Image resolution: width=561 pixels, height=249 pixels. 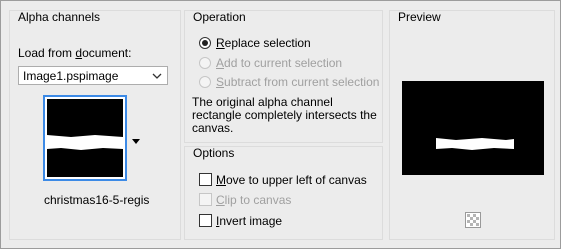 I want to click on clip-to-canvas-label: Clip to canvas, so click(x=254, y=200).